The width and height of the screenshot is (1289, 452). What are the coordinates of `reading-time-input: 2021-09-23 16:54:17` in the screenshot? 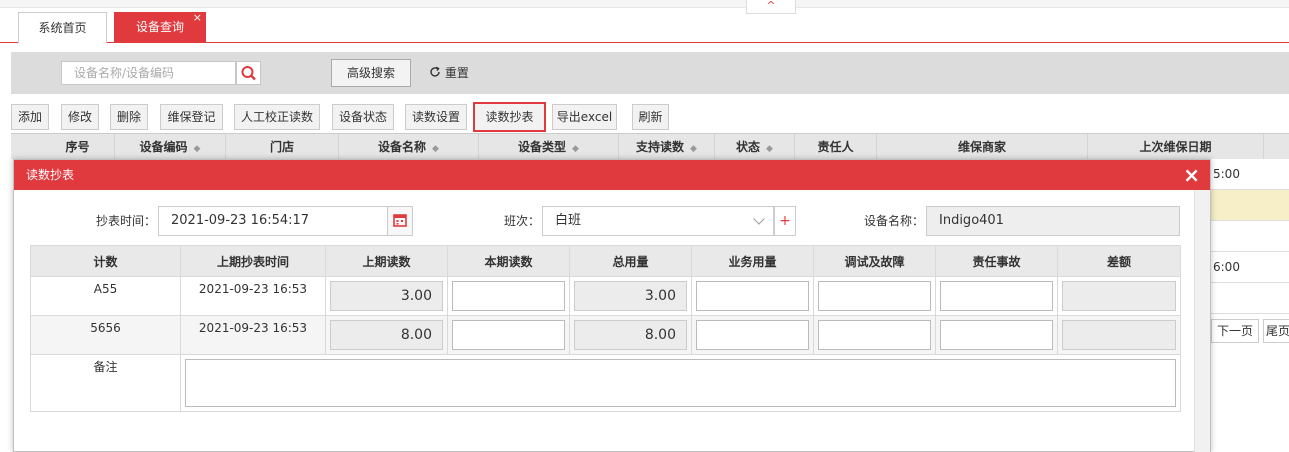 It's located at (273, 221).